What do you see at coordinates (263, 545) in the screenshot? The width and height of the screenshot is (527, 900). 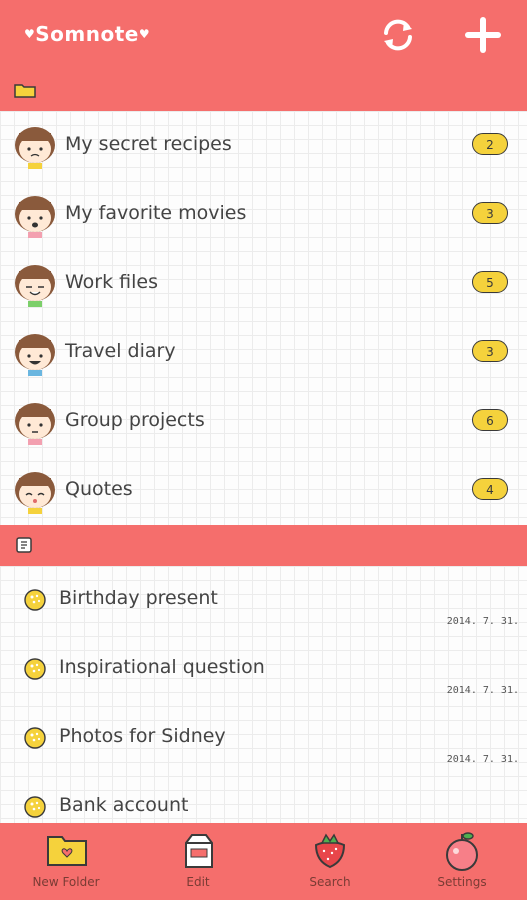 I see `notes-section-header` at bounding box center [263, 545].